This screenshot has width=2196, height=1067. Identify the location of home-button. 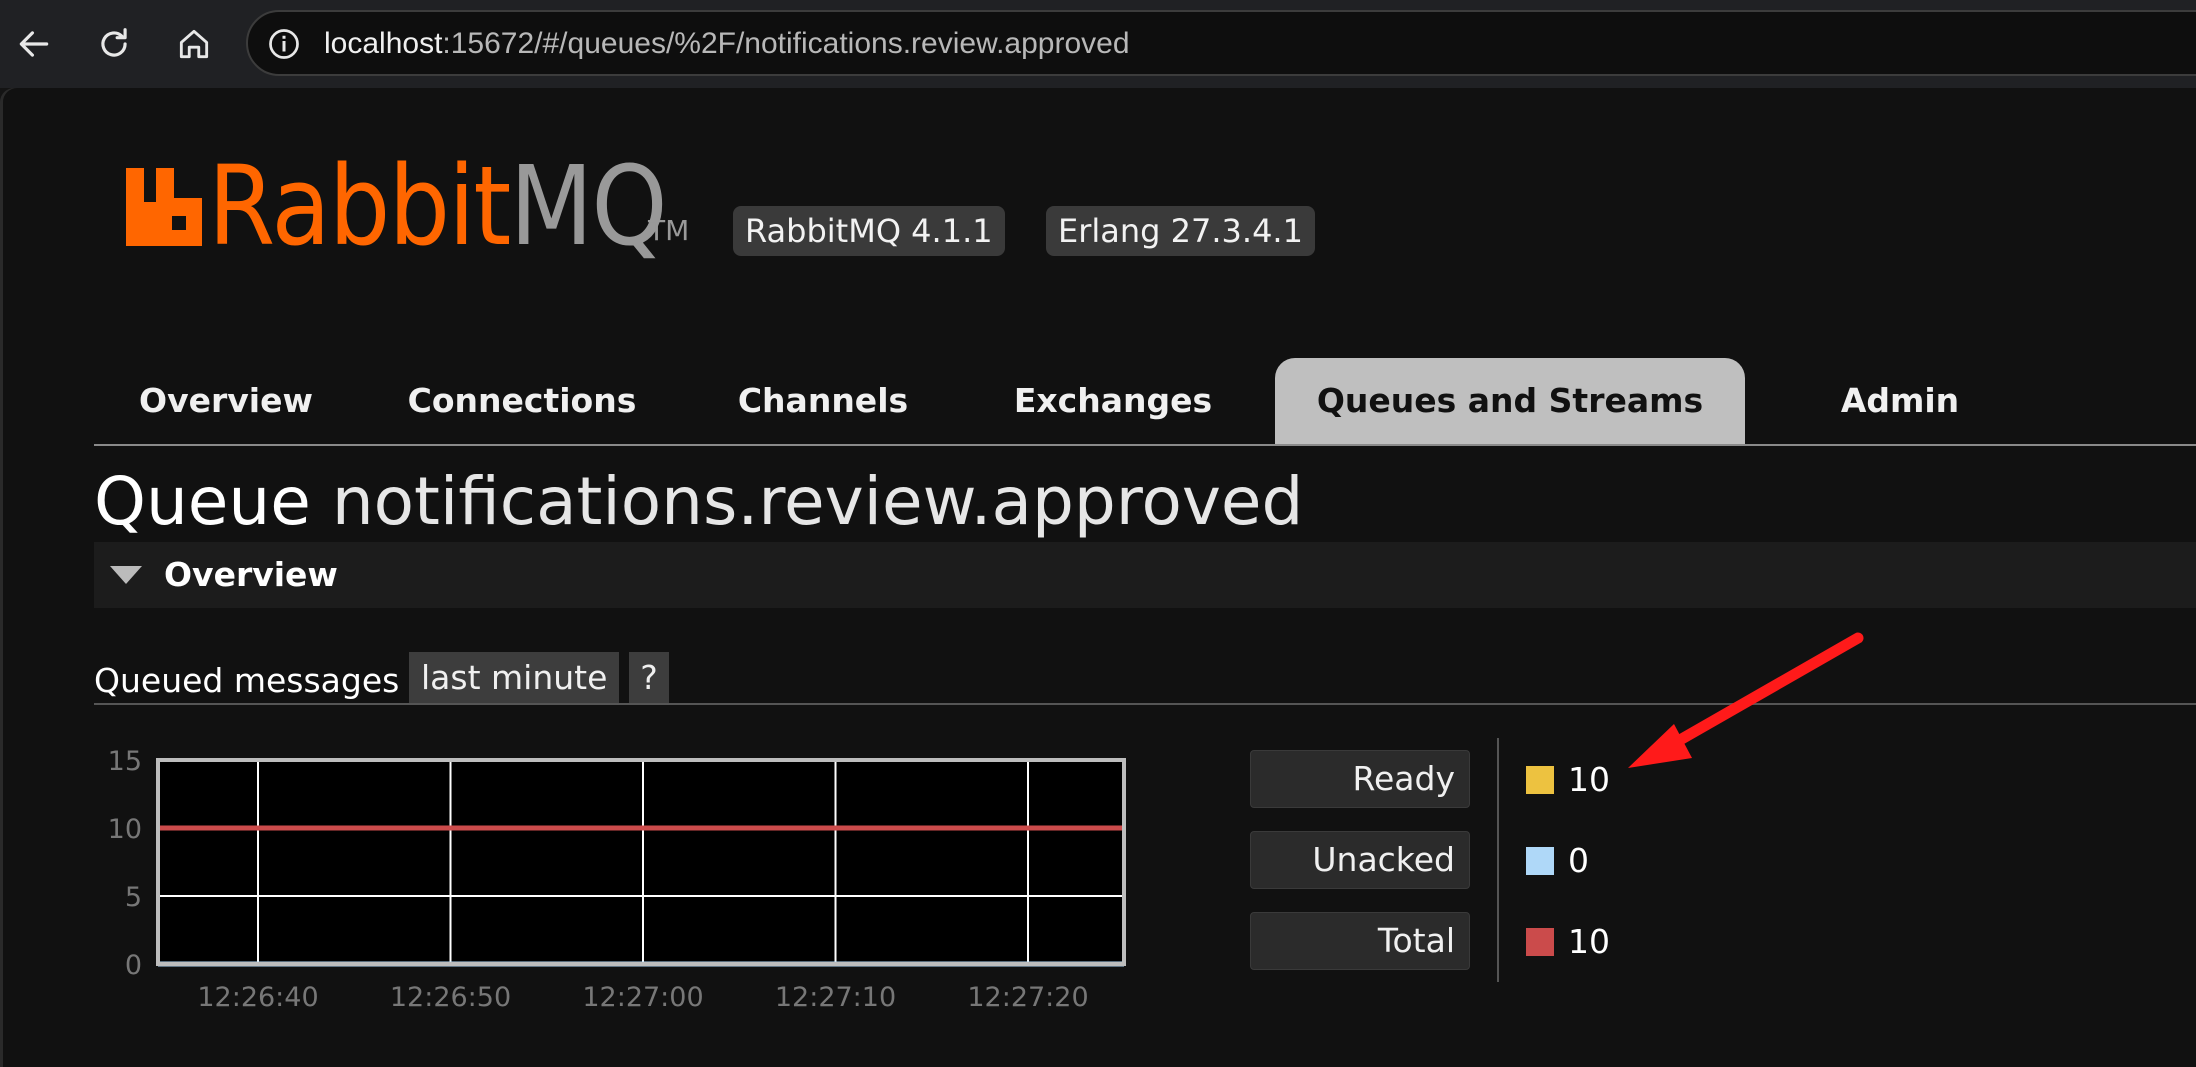
(194, 44).